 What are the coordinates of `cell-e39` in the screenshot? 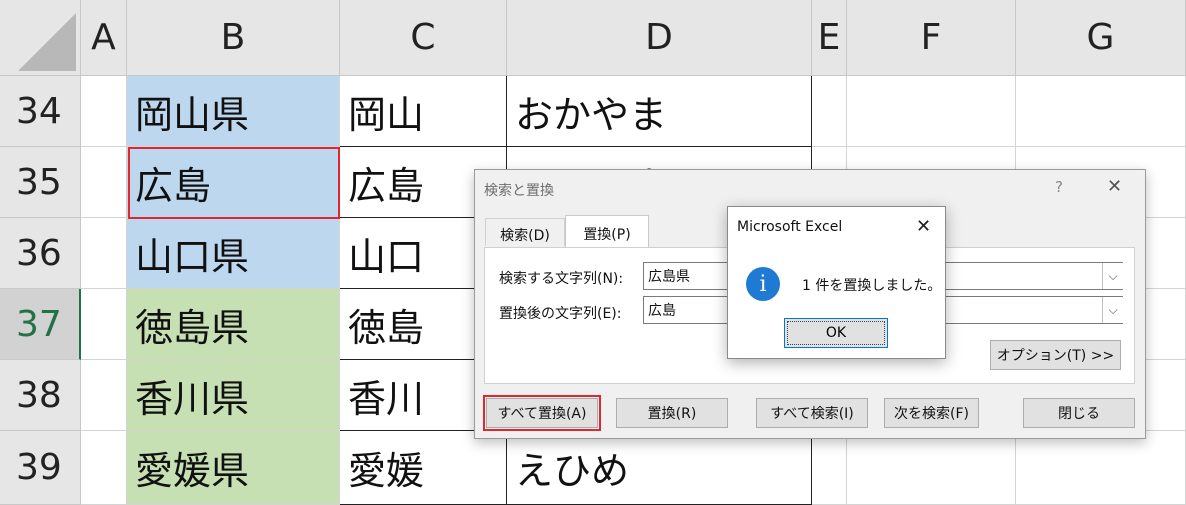 It's located at (829, 468).